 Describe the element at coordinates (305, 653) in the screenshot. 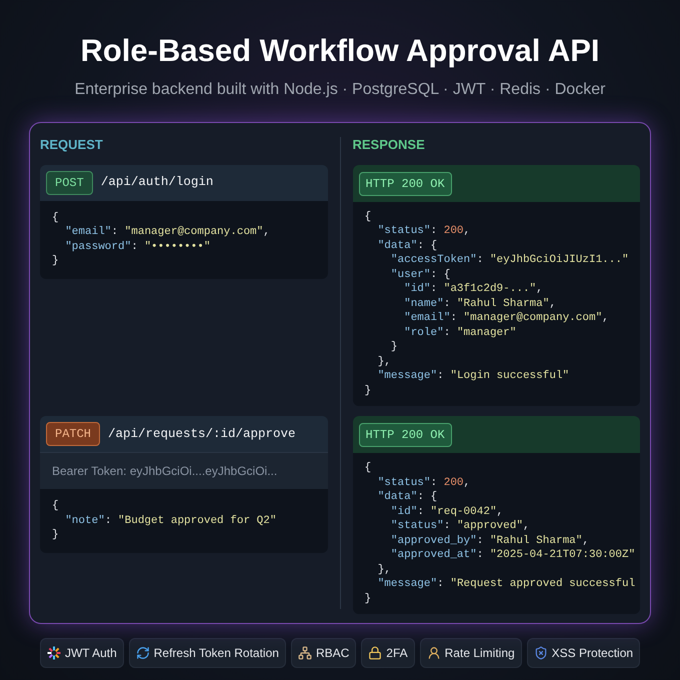

I see `hierarchy-icon` at that location.